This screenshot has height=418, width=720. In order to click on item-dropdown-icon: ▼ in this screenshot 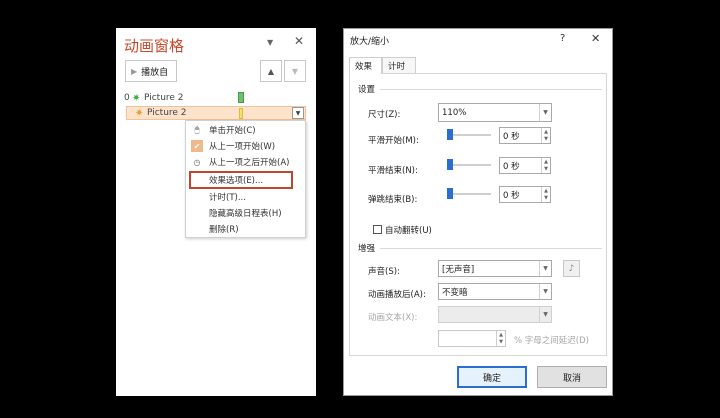, I will do `click(298, 113)`.